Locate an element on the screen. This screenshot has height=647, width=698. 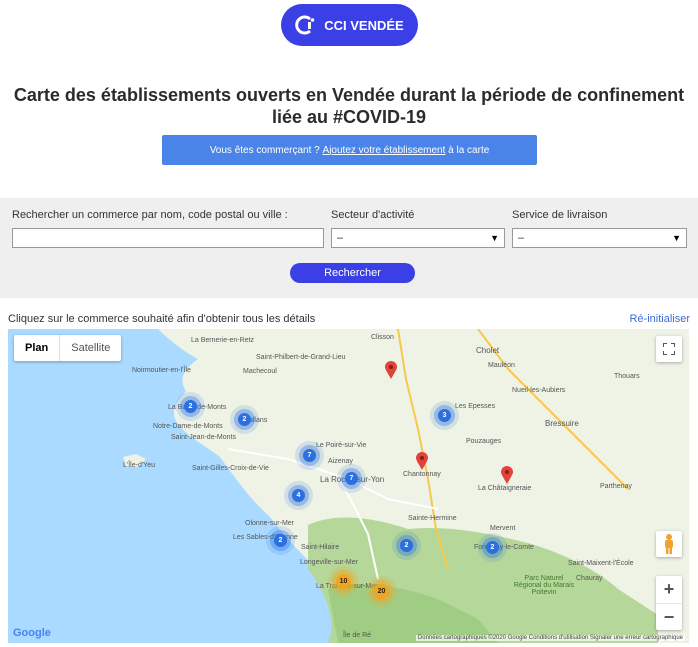
place-label: Noirmoutier-en-l'Île is located at coordinates (161, 370).